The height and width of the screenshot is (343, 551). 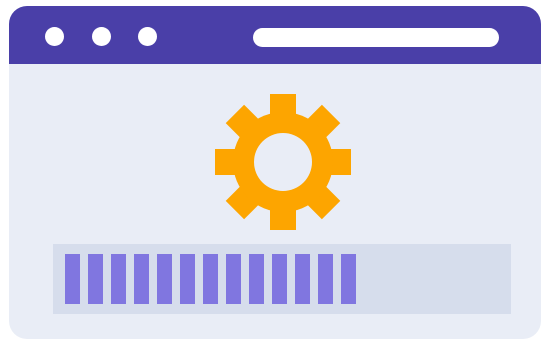 What do you see at coordinates (283, 162) in the screenshot?
I see `gear-icon` at bounding box center [283, 162].